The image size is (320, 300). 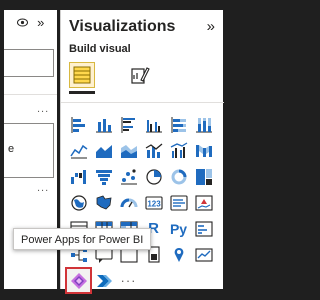 I want to click on azure-map-icon, so click(x=178, y=254).